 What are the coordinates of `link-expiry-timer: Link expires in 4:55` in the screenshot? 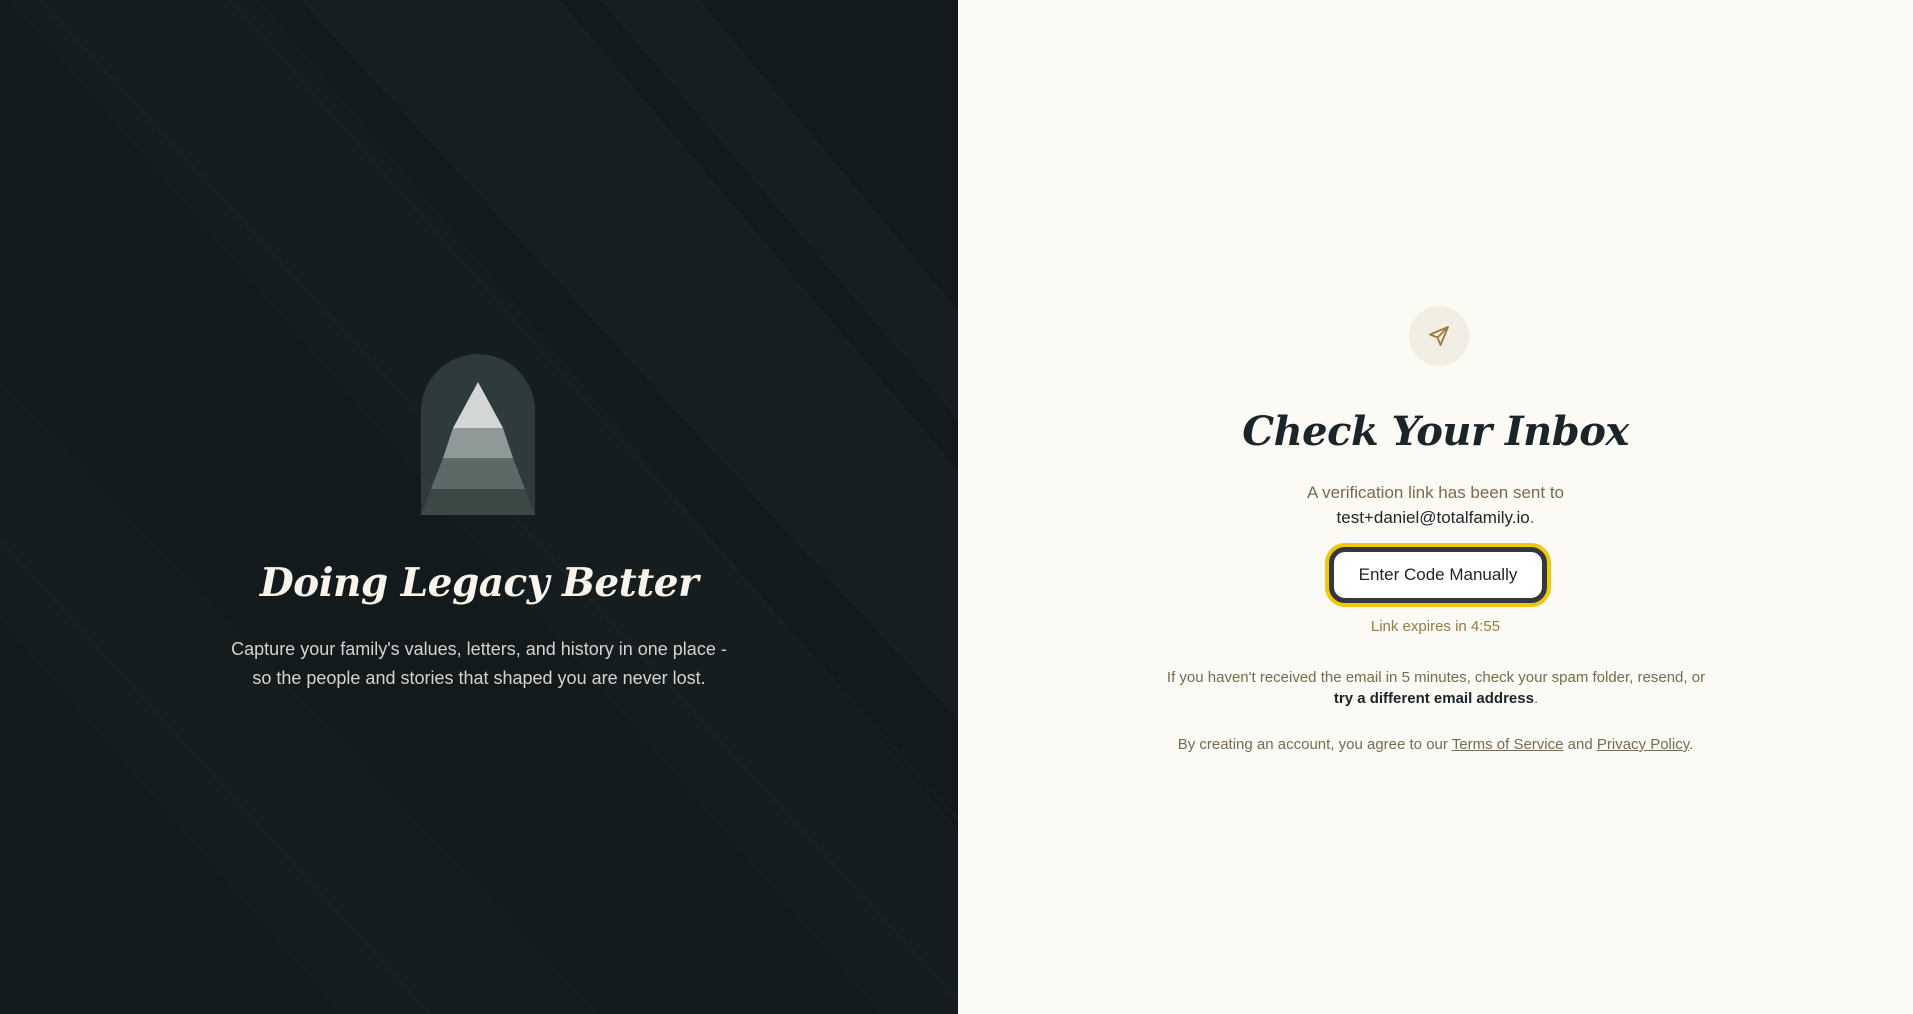 It's located at (1435, 626).